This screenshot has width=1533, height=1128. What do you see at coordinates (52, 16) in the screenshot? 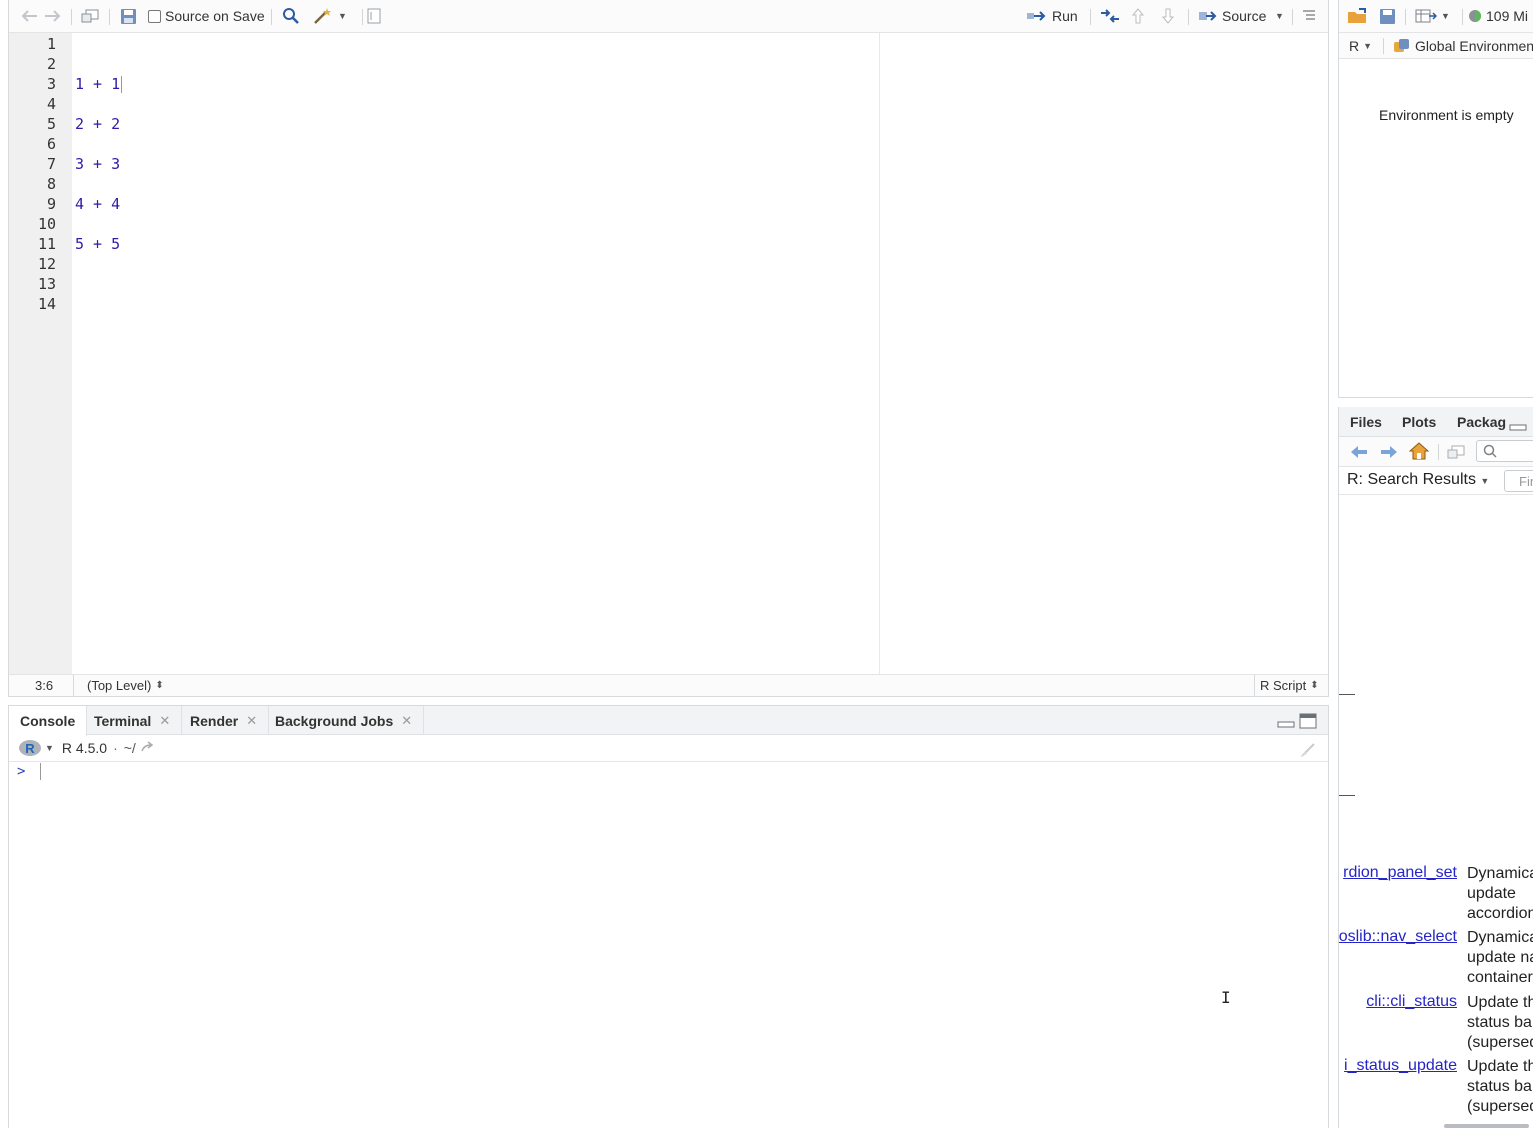
I see `forward-arrow-icon` at bounding box center [52, 16].